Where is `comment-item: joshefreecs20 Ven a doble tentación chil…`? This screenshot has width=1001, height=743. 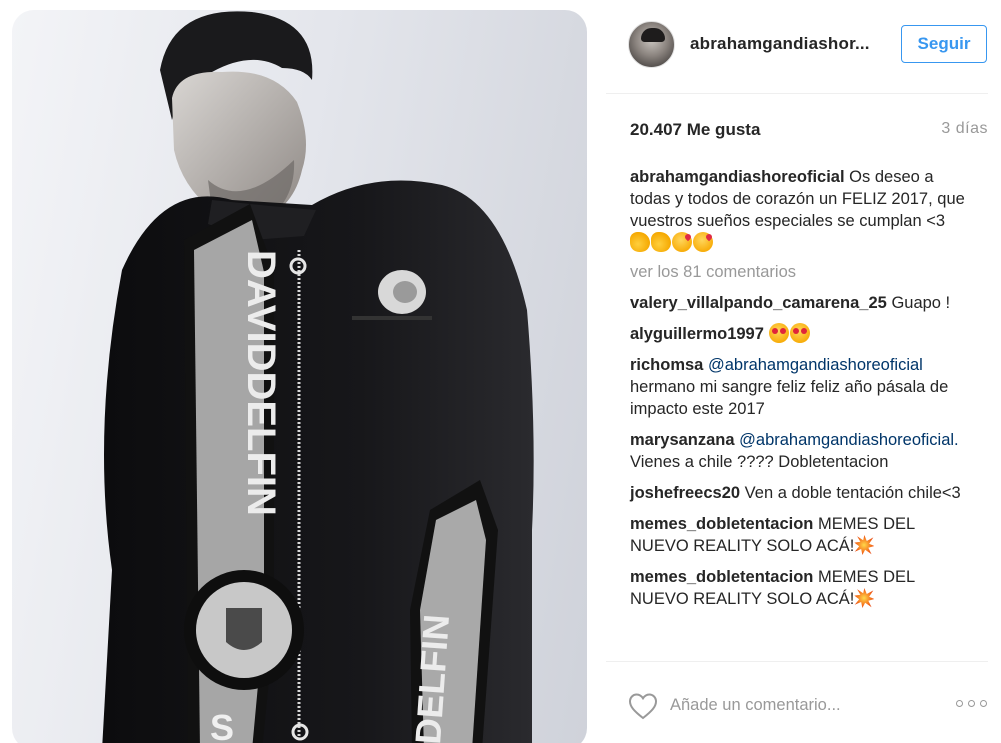 comment-item: joshefreecs20 Ven a doble tentación chil… is located at coordinates (800, 493).